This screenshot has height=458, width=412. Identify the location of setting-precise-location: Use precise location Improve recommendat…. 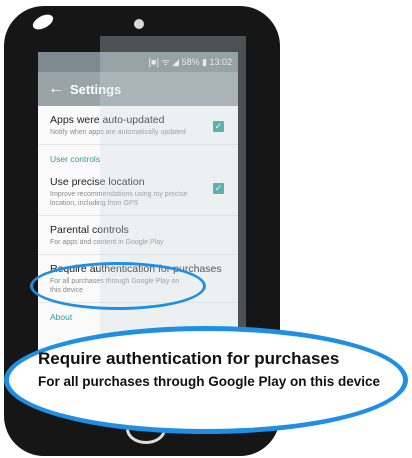
(138, 192).